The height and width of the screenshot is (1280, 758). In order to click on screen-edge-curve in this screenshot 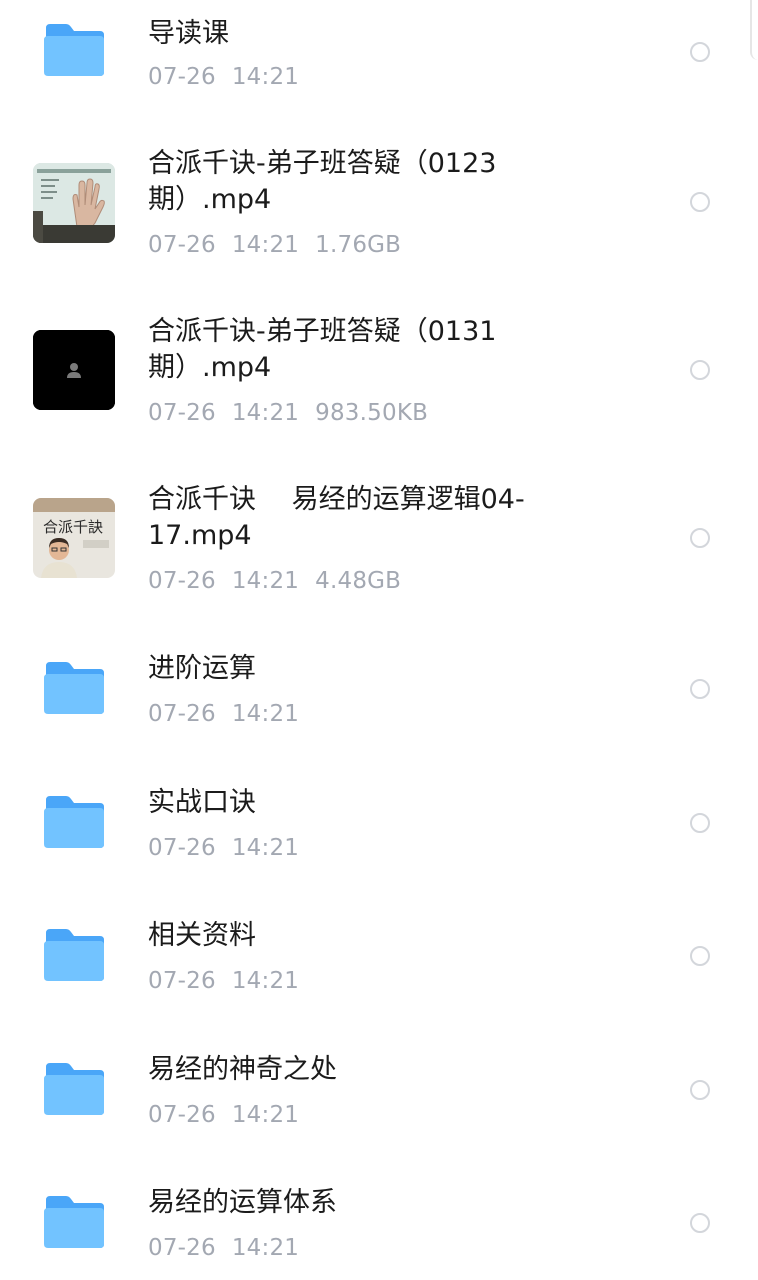, I will do `click(754, 30)`.